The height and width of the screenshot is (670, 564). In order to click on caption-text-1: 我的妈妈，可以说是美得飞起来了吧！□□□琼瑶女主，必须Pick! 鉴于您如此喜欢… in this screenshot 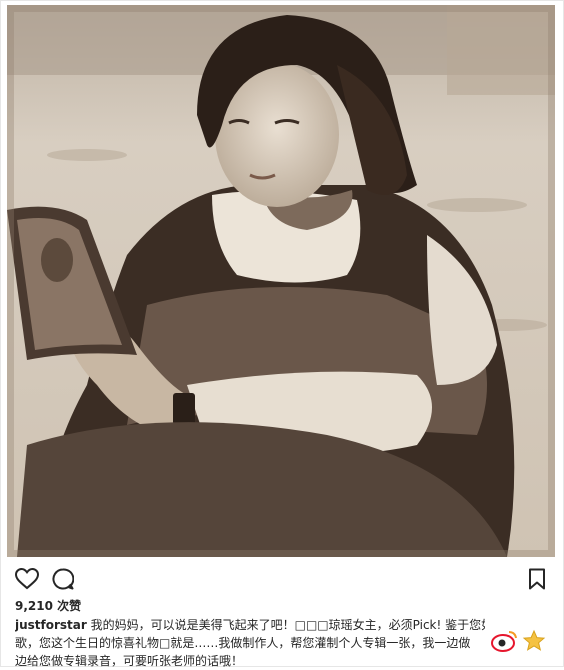, I will do `click(287, 625)`.